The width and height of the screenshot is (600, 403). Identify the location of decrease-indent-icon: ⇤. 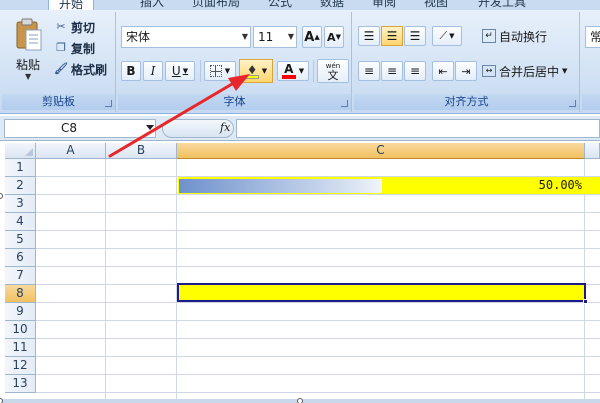
(443, 71).